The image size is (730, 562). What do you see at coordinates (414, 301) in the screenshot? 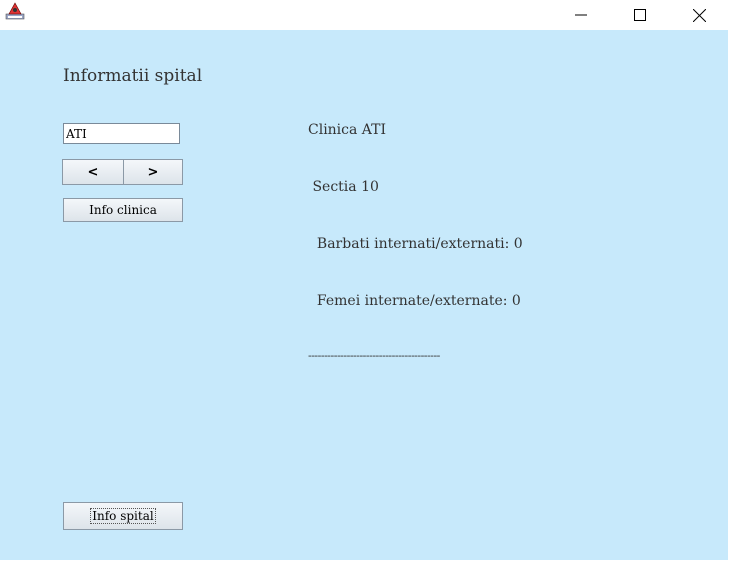
I see `output-line: Femei internate/externate: 0` at bounding box center [414, 301].